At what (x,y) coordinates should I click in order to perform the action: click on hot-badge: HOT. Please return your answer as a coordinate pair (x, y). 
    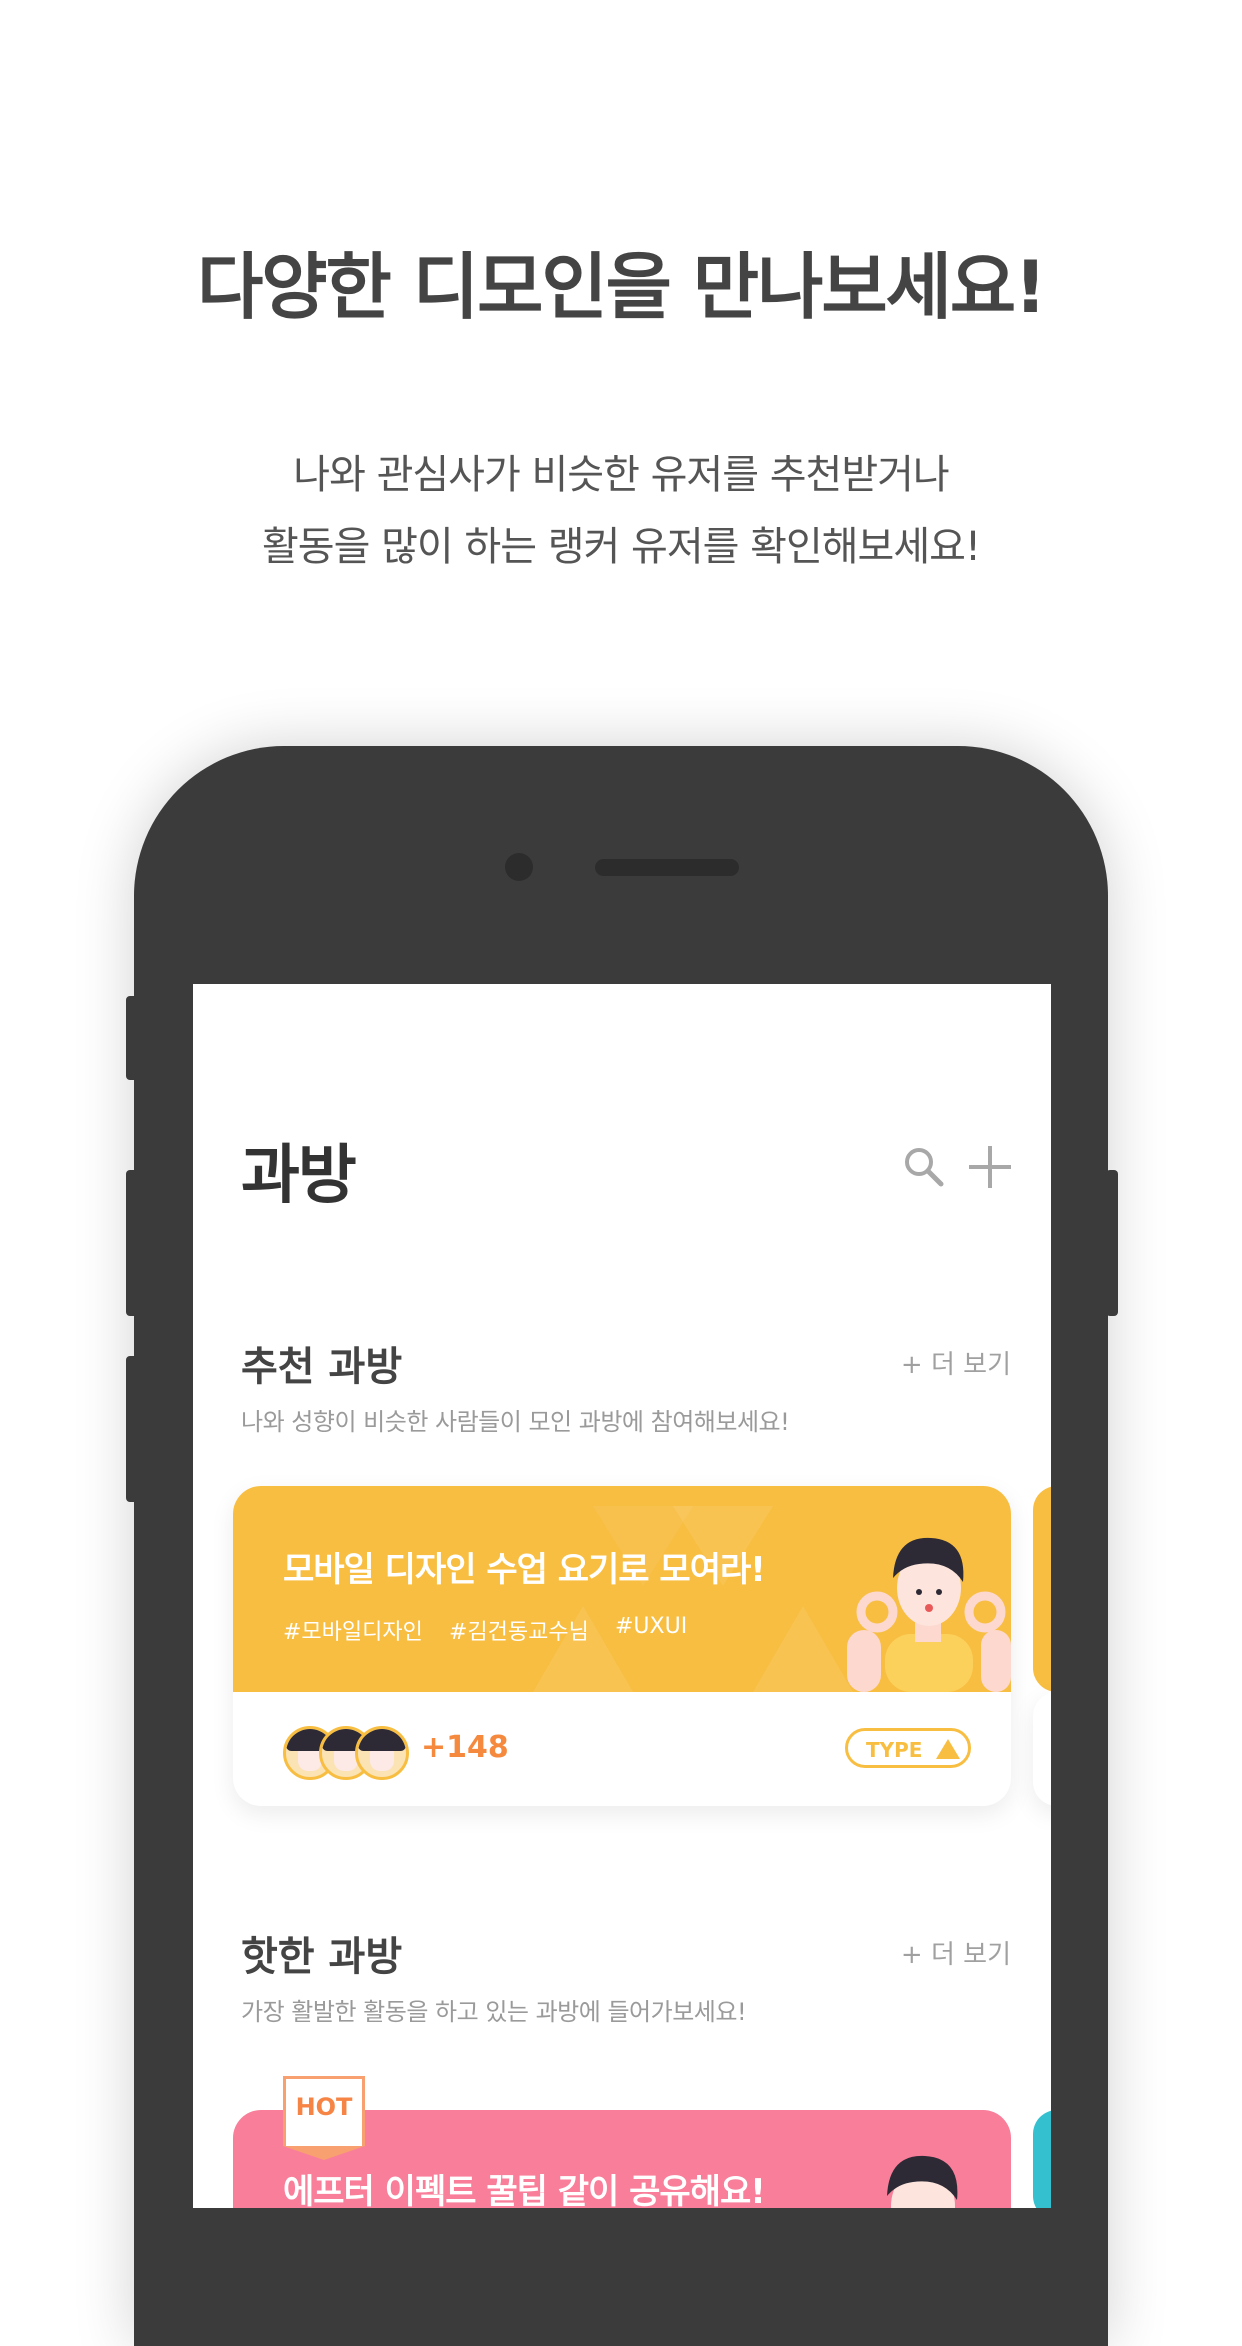
    Looking at the image, I should click on (324, 2118).